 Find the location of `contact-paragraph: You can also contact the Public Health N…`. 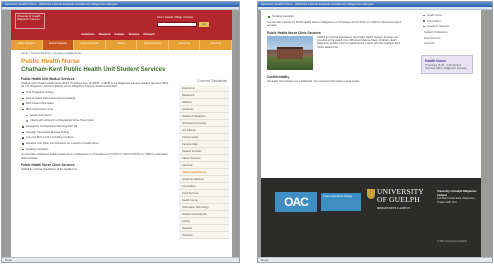

contact-paragraph: You can also contact the Public Health N… is located at coordinates (334, 24).